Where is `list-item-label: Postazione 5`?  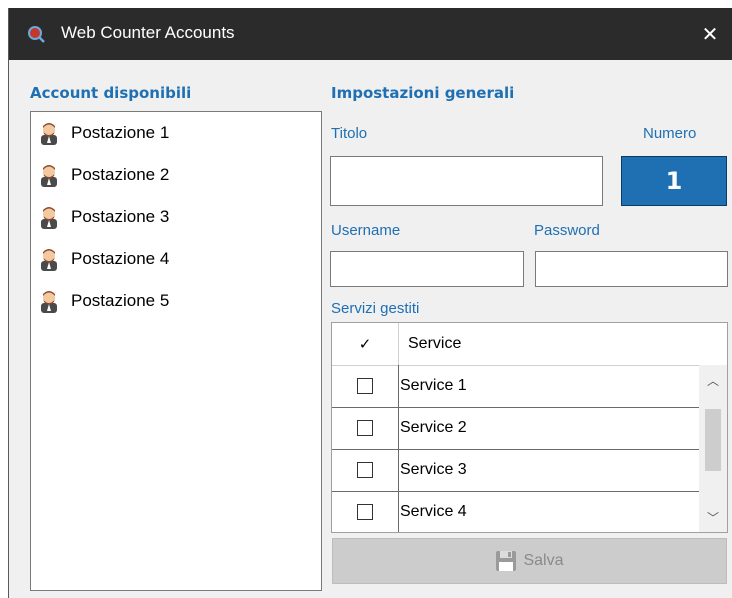 list-item-label: Postazione 5 is located at coordinates (120, 300).